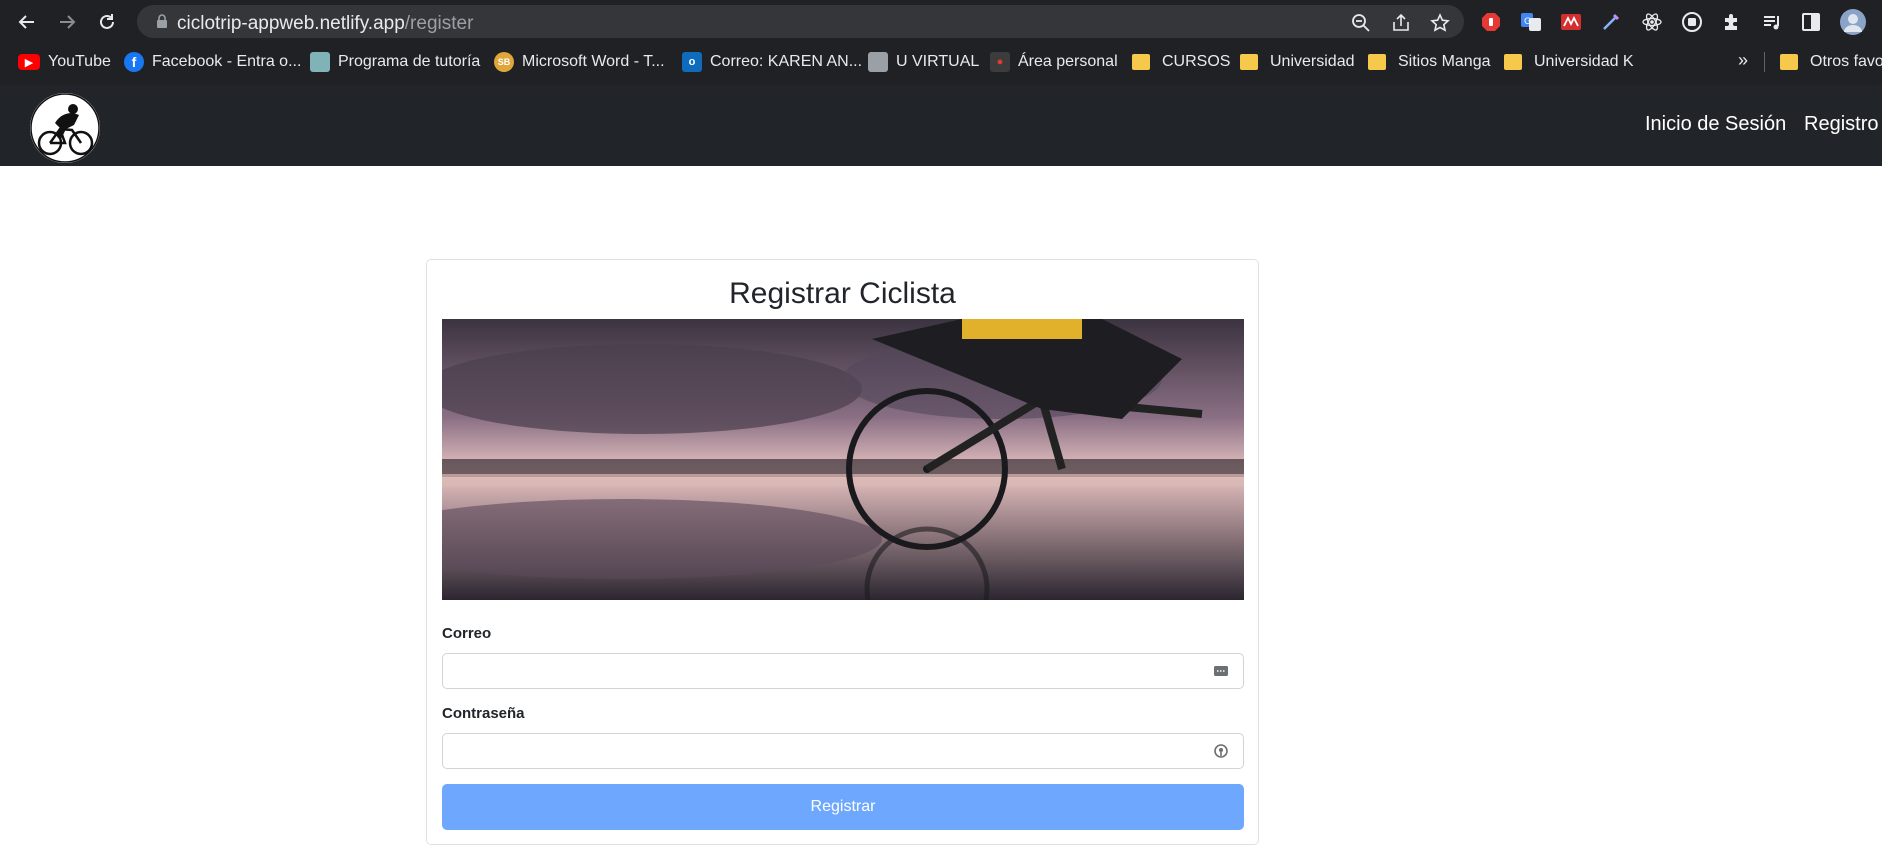 This screenshot has width=1882, height=865. What do you see at coordinates (504, 62) in the screenshot?
I see `word-doc-icon: SB` at bounding box center [504, 62].